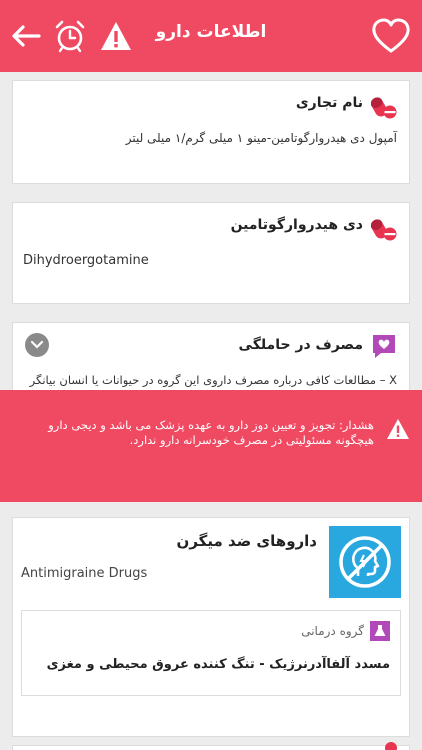 The image size is (422, 750). I want to click on brand-name-title: نام تجاری, so click(329, 103).